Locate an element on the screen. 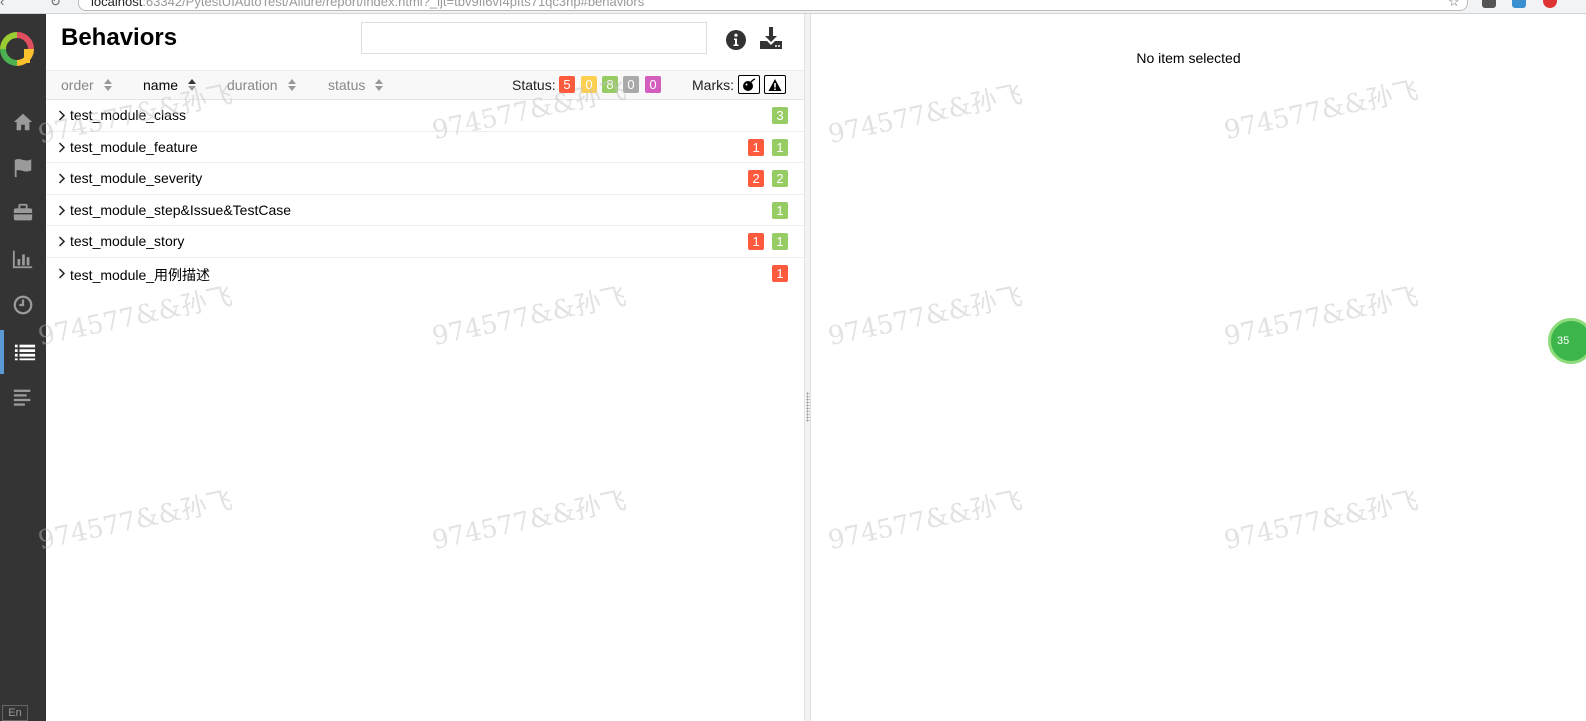  sidebar-item-timeline is located at coordinates (23, 305).